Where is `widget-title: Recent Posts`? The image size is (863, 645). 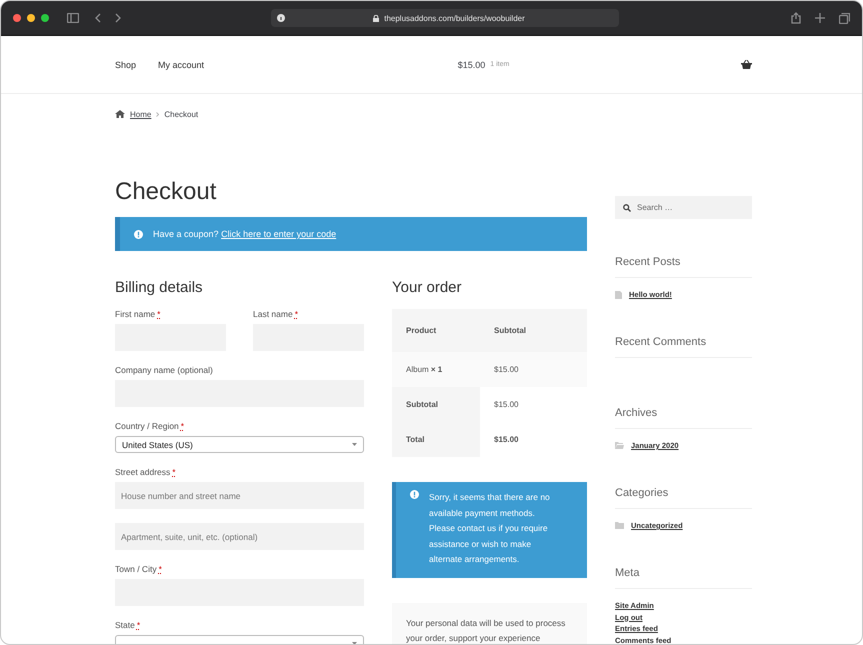 widget-title: Recent Posts is located at coordinates (683, 266).